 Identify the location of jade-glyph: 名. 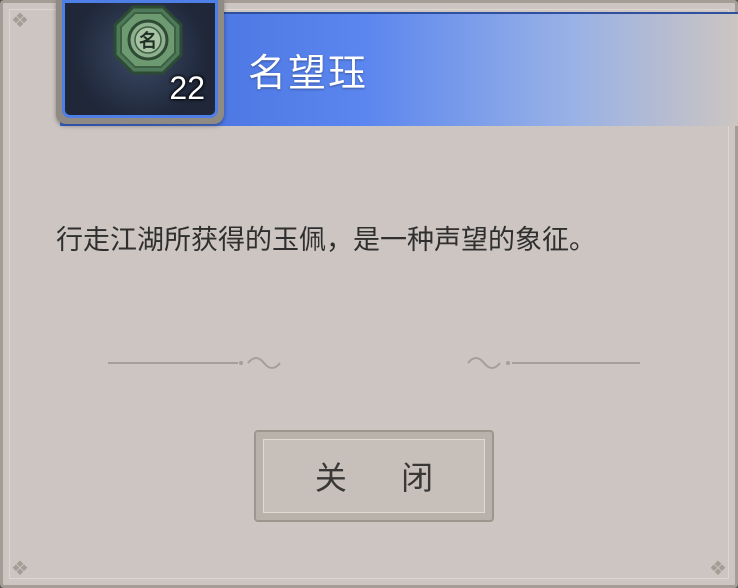
(148, 41).